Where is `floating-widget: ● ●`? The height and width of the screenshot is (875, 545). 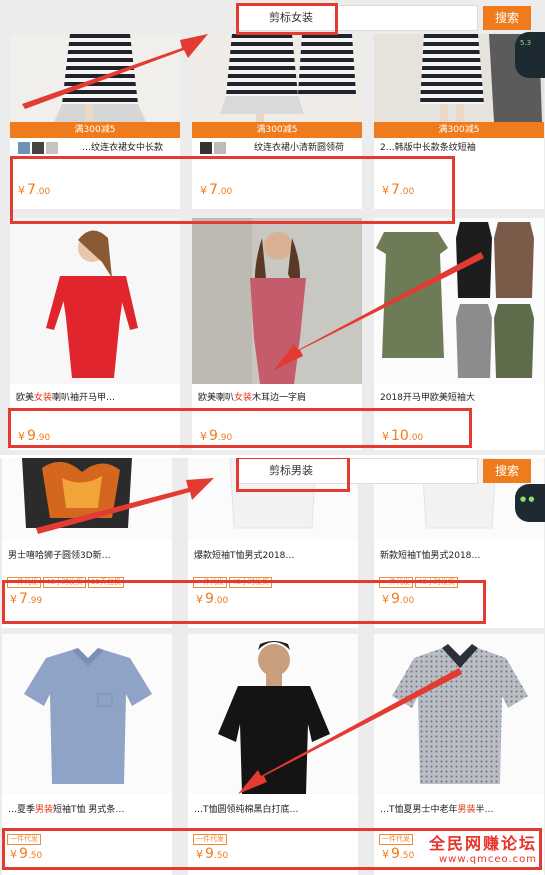
floating-widget: ● ● is located at coordinates (530, 503).